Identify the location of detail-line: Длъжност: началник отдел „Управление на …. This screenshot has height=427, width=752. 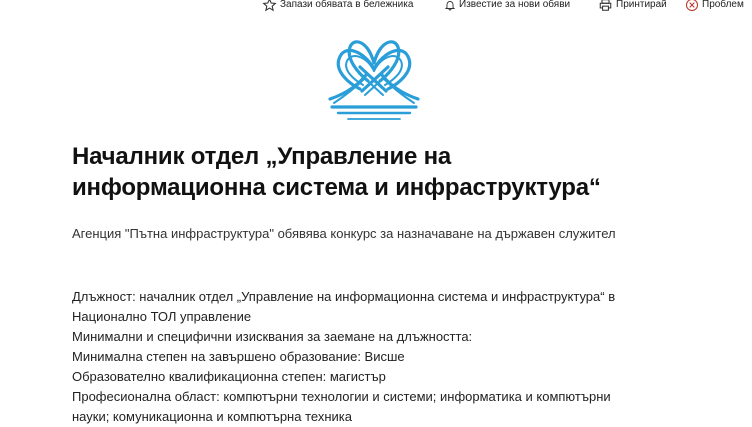
(344, 296).